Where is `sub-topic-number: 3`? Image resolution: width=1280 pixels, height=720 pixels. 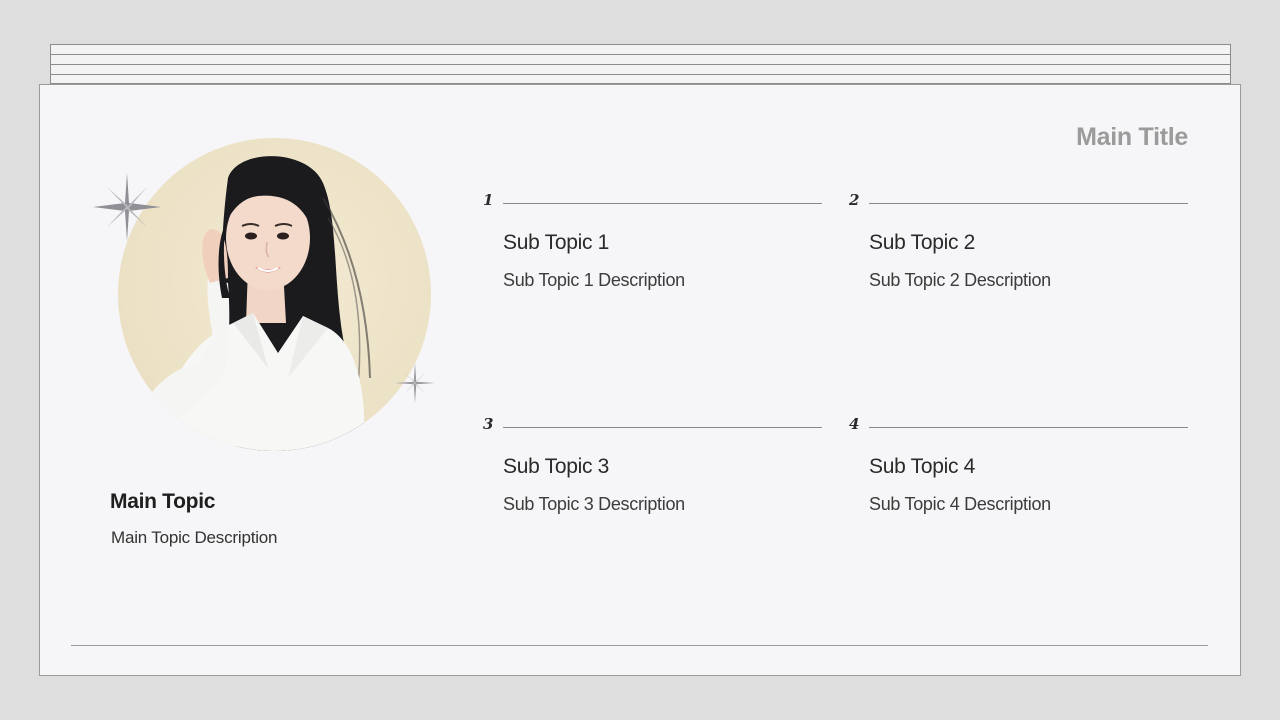
sub-topic-number: 3 is located at coordinates (488, 424).